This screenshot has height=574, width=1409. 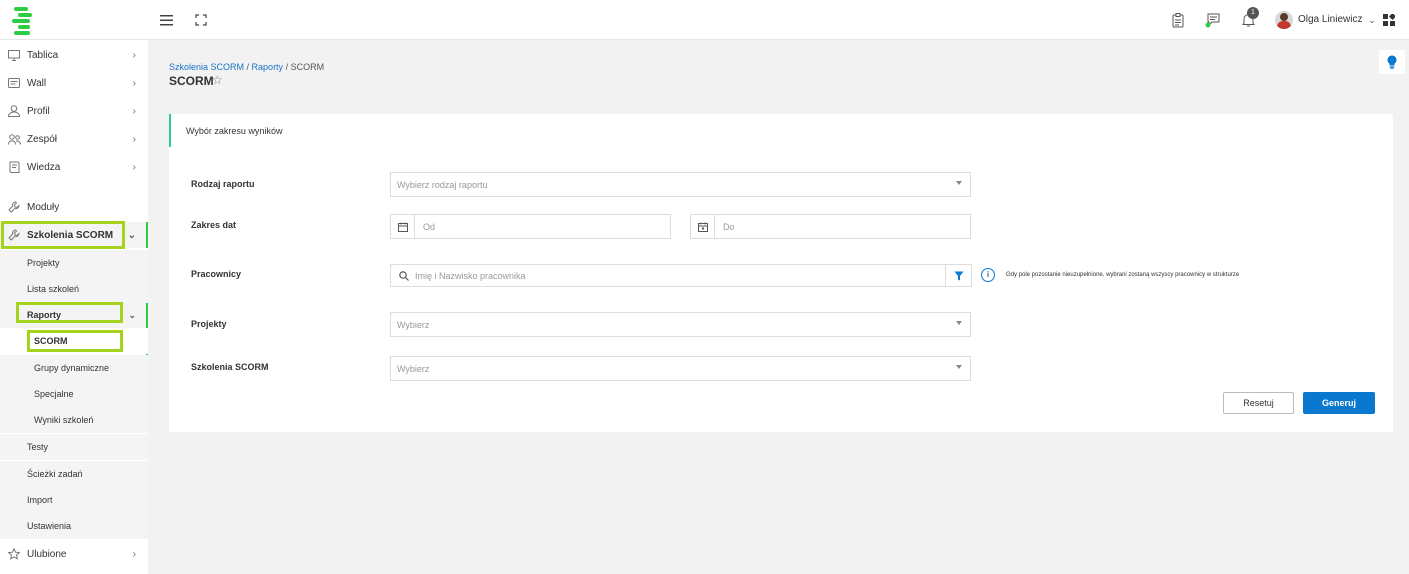 I want to click on sidebar-item-wiedza: Wiedza ›, so click(x=74, y=167).